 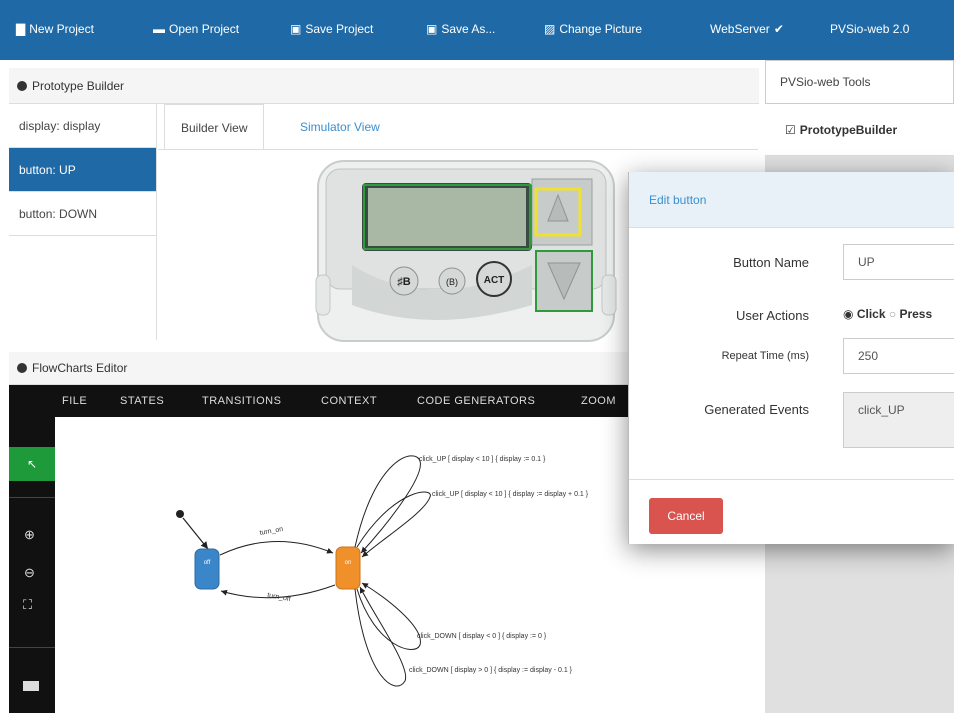 I want to click on generated-events-field: click_UP, so click(x=898, y=420).